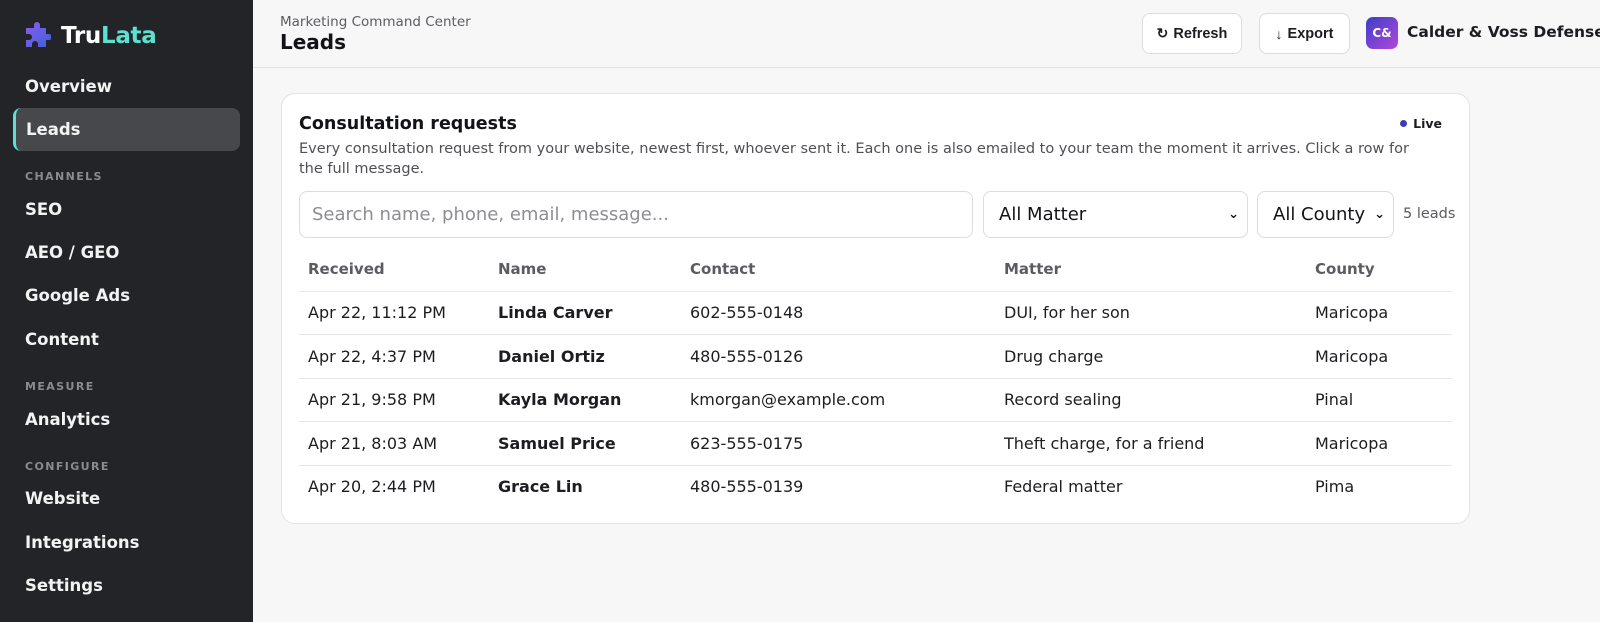  I want to click on sidebar-item-settings: Settings, so click(126, 585).